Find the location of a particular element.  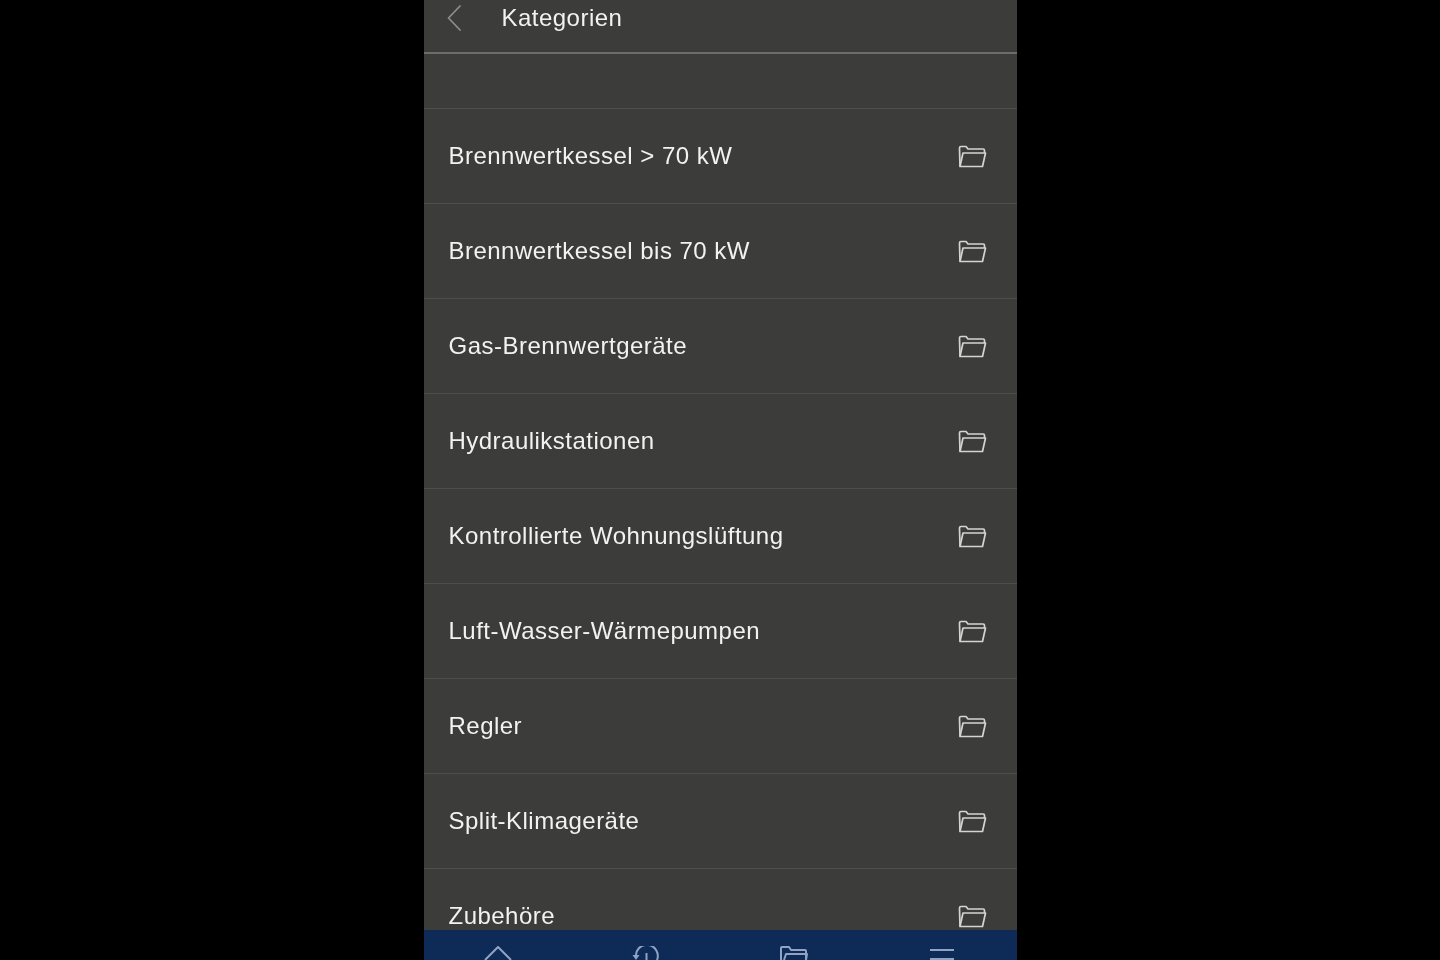

category-label: Brennwertkessel bis 70 kW is located at coordinates (599, 251).